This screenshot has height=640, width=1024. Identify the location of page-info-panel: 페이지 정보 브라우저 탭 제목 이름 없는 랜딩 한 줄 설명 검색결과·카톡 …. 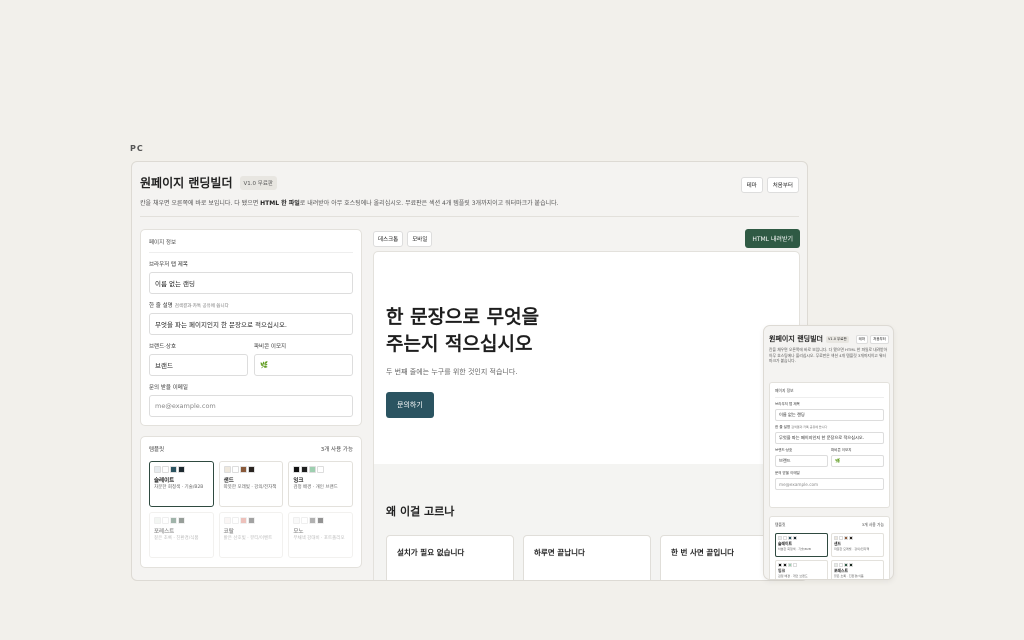
(251, 327).